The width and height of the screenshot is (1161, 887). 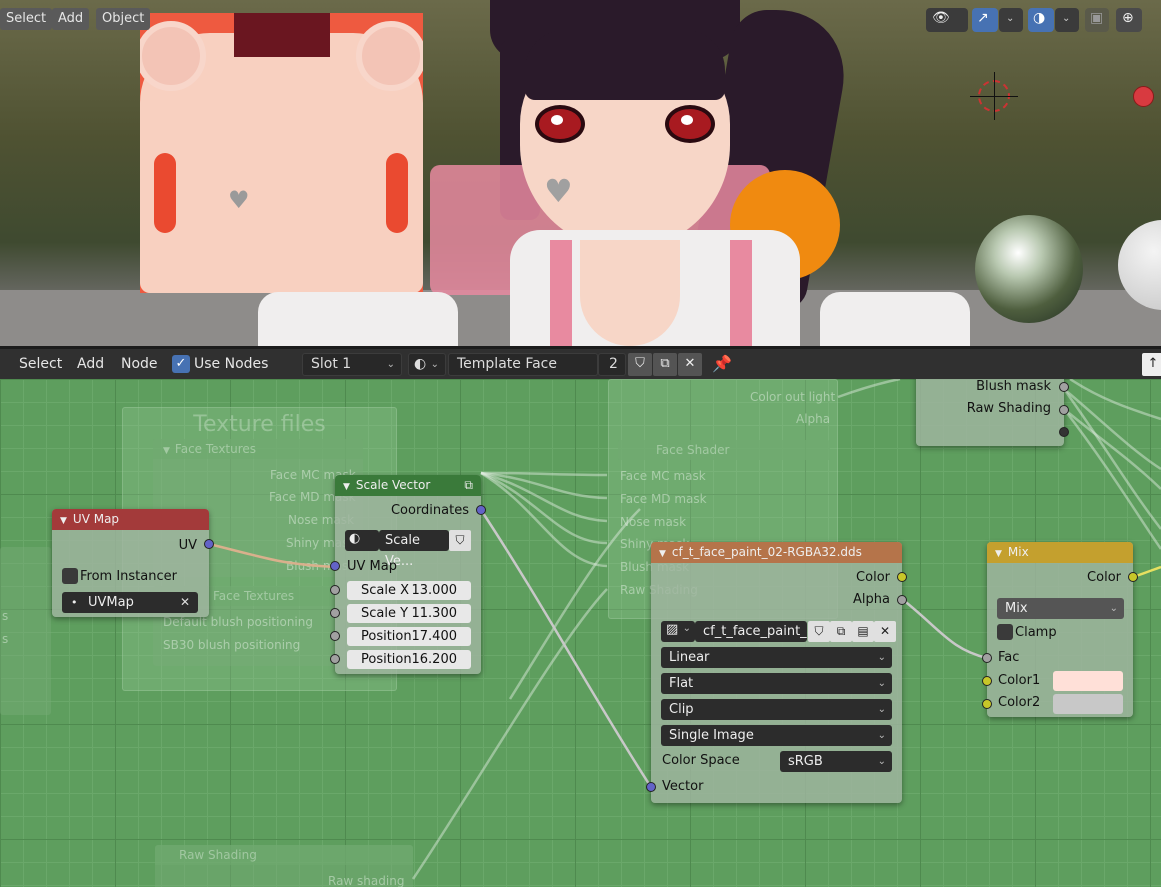 I want to click on parent-node-tree-button: ↑, so click(x=1151, y=364).